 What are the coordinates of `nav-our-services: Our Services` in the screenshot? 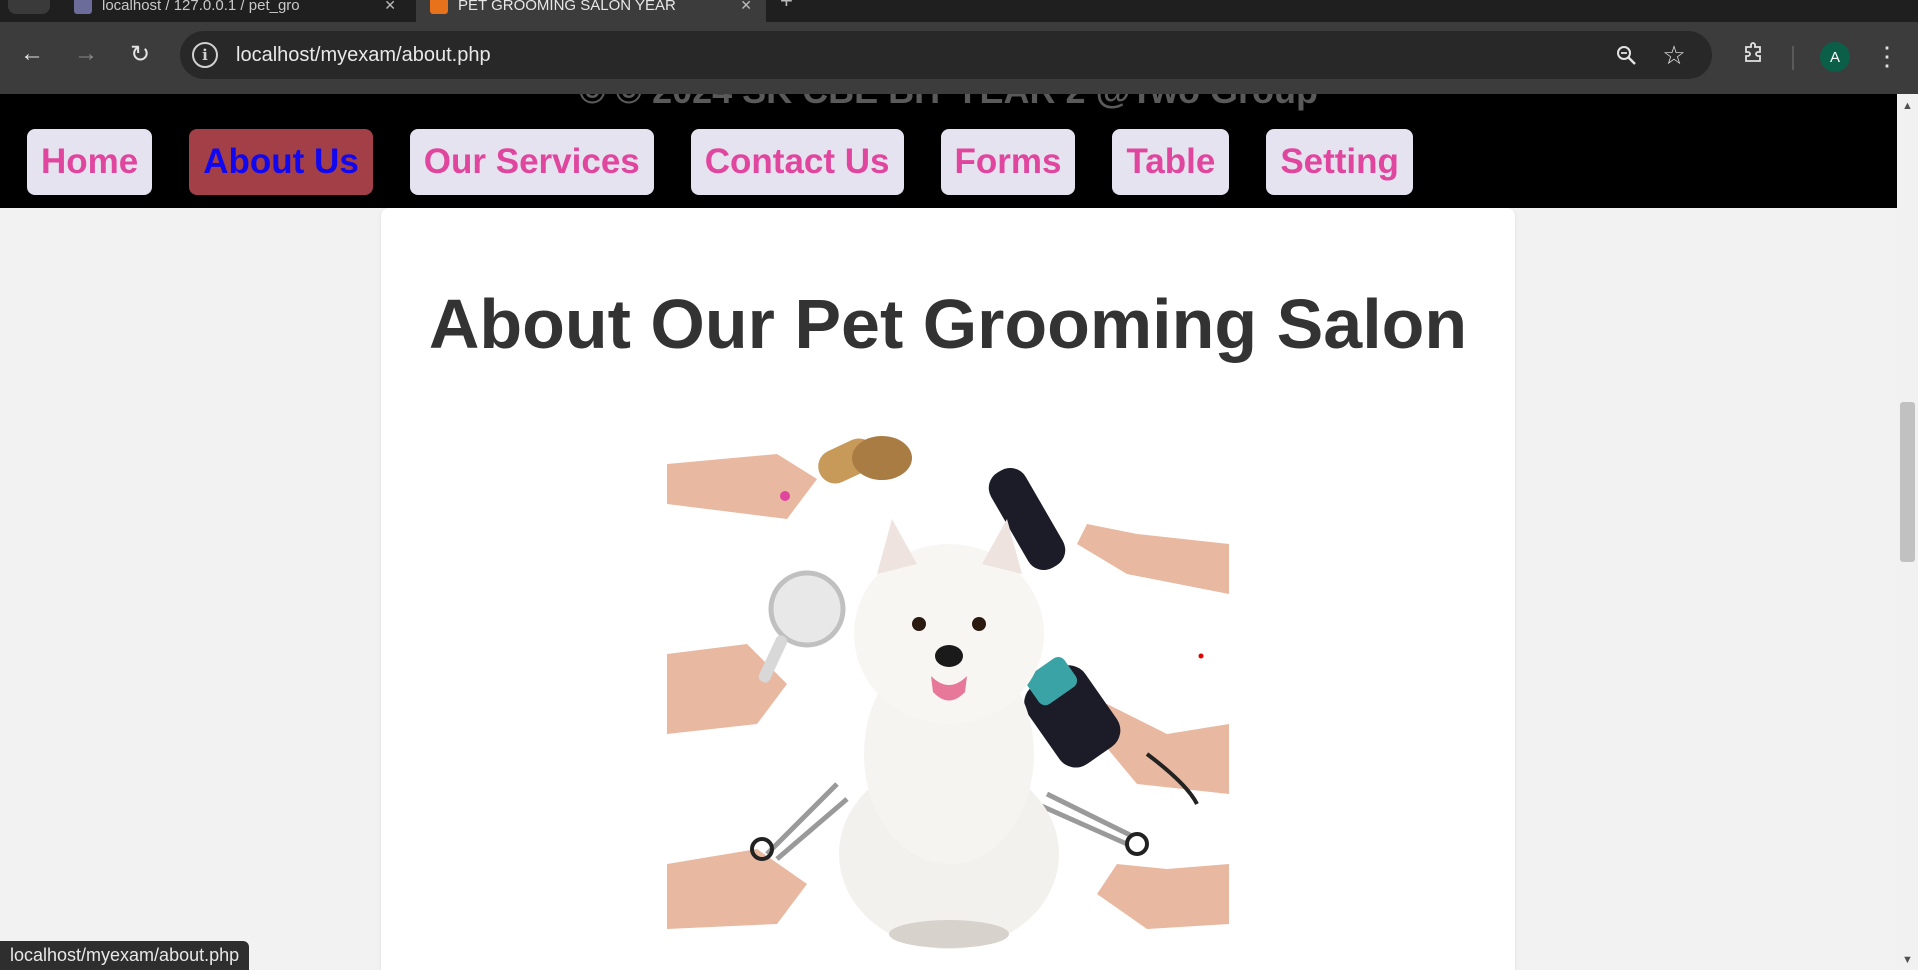 It's located at (531, 162).